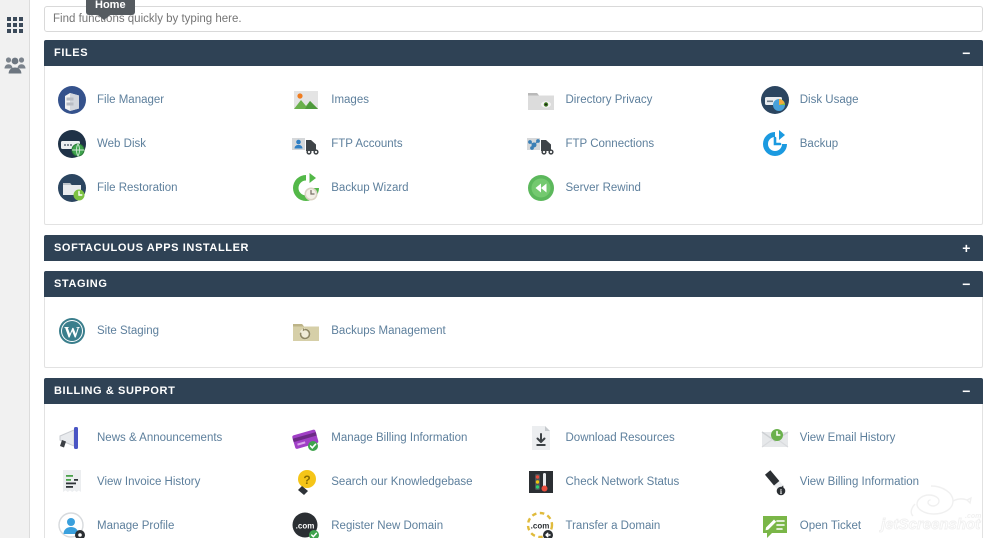 This screenshot has width=989, height=538. I want to click on backup-wizard-icon, so click(306, 188).